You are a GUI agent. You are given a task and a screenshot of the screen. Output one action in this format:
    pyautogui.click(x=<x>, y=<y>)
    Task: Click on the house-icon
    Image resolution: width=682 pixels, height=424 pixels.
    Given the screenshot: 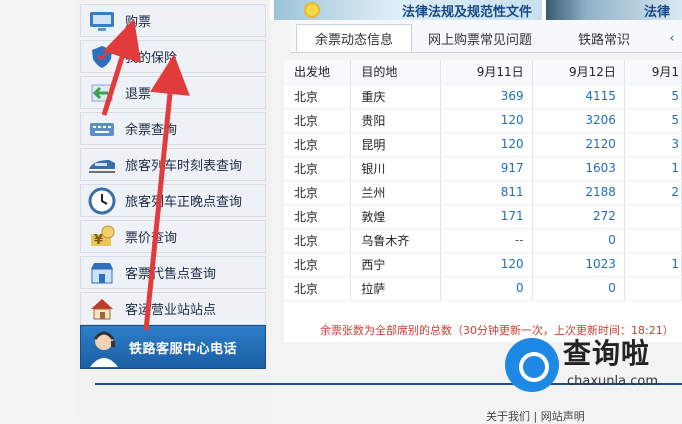 What is the action you would take?
    pyautogui.click(x=102, y=309)
    